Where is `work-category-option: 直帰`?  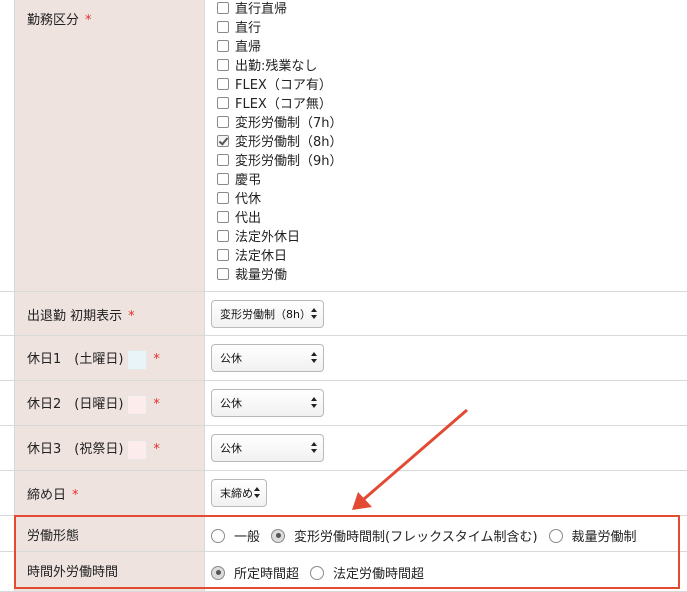
work-category-option: 直帰 is located at coordinates (239, 45).